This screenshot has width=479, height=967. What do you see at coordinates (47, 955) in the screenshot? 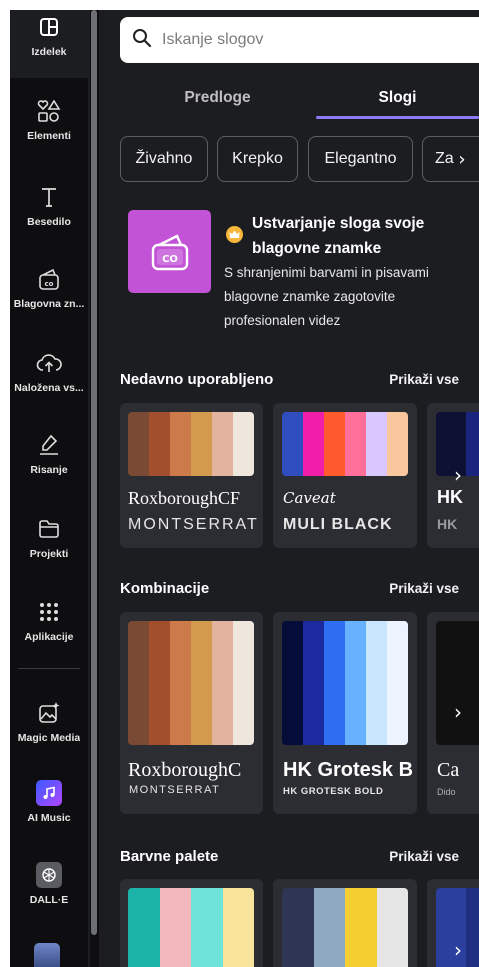
I see `app-tile-icon` at bounding box center [47, 955].